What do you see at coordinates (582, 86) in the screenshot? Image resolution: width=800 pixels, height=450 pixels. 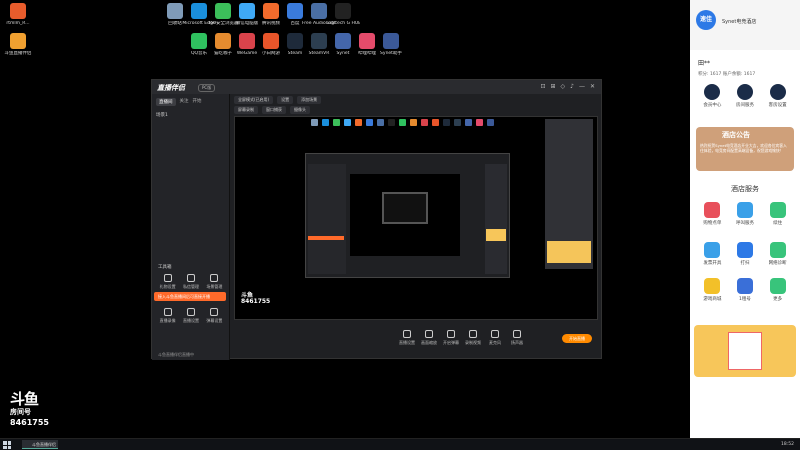 I see `minimize-icon: —` at bounding box center [582, 86].